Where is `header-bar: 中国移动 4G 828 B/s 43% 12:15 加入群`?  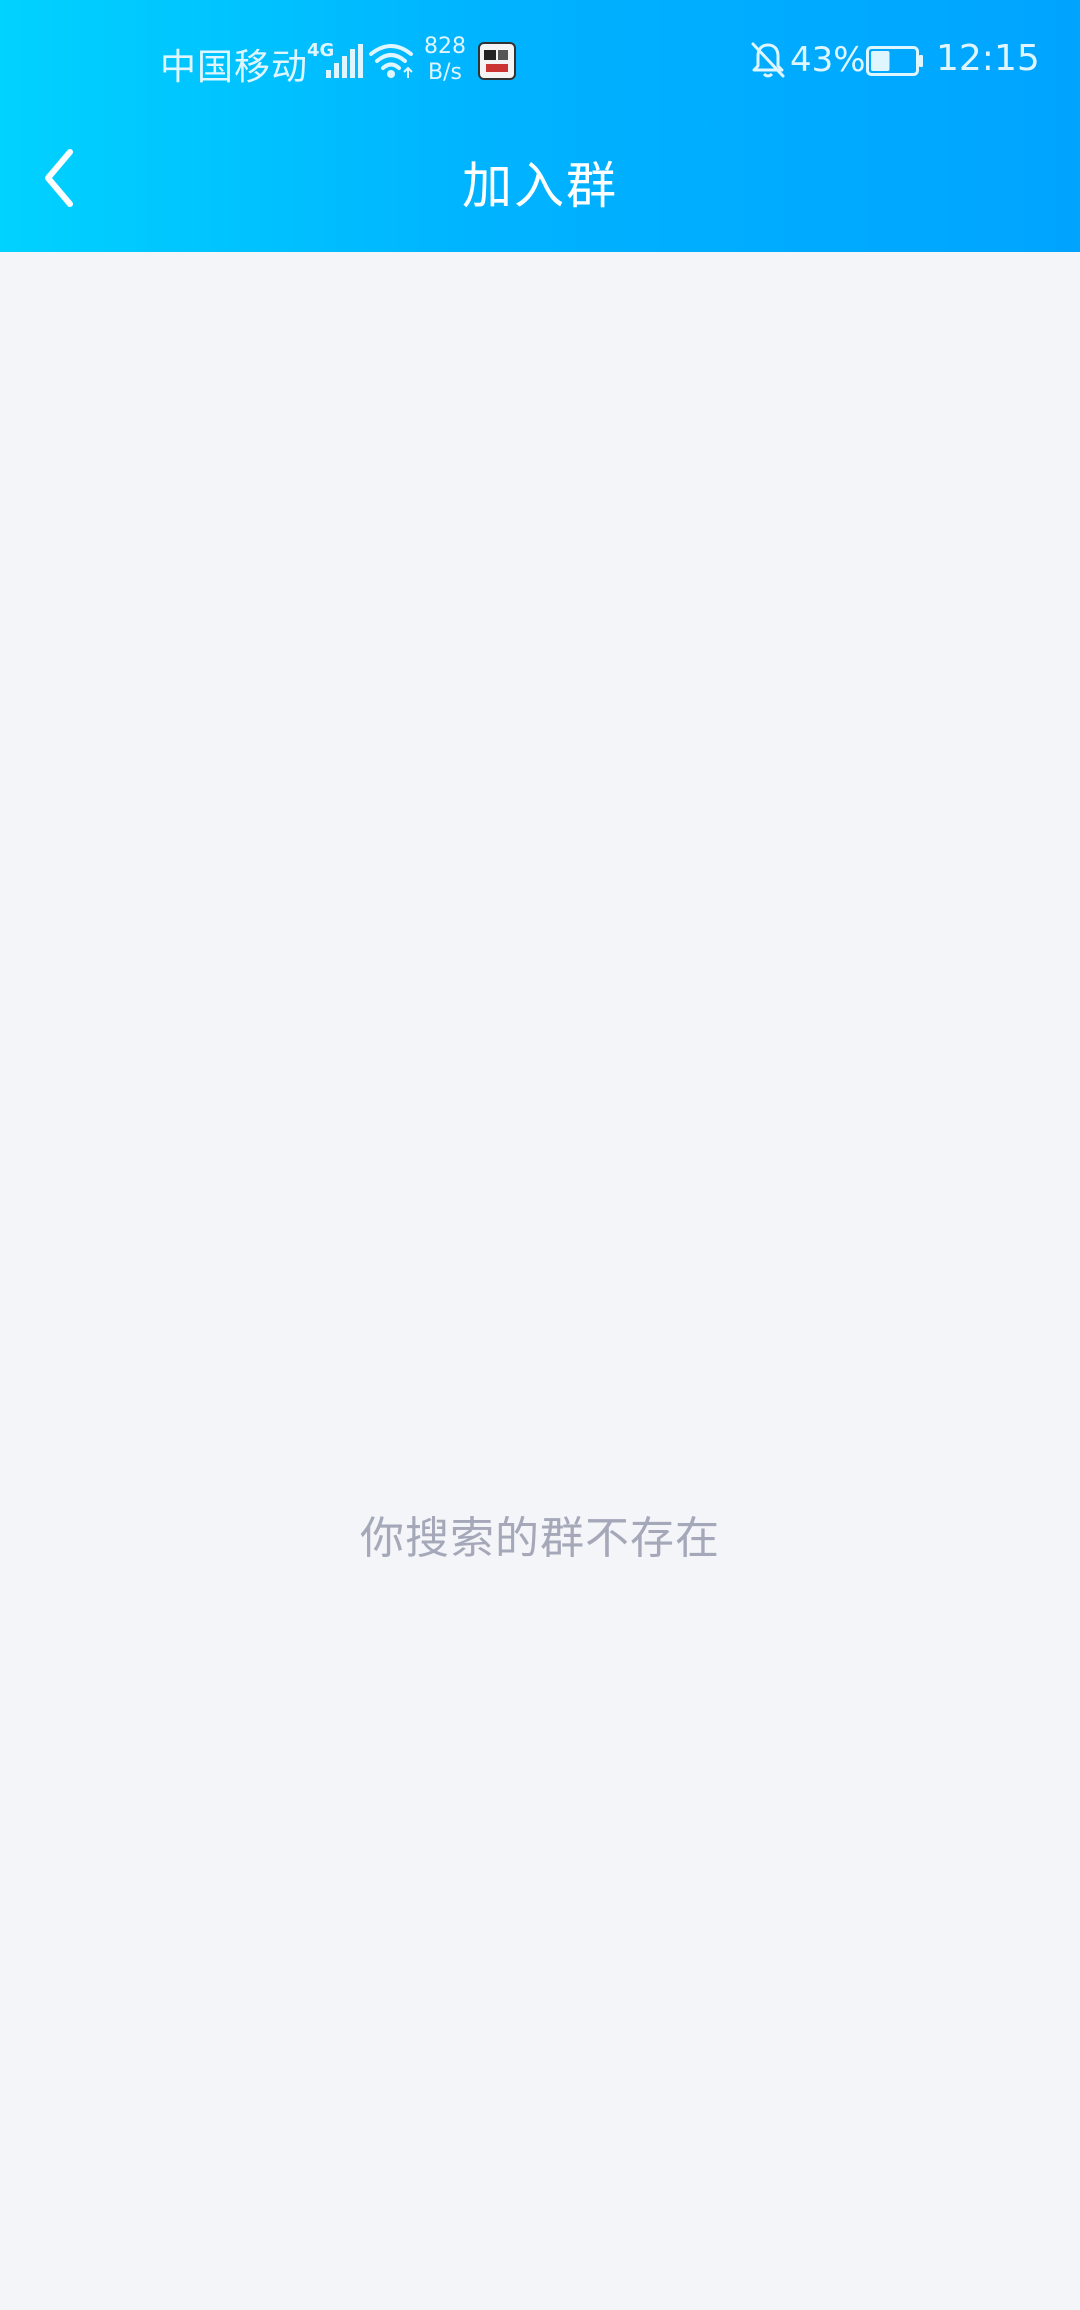
header-bar: 中国移动 4G 828 B/s 43% 12:15 加入群 is located at coordinates (540, 126).